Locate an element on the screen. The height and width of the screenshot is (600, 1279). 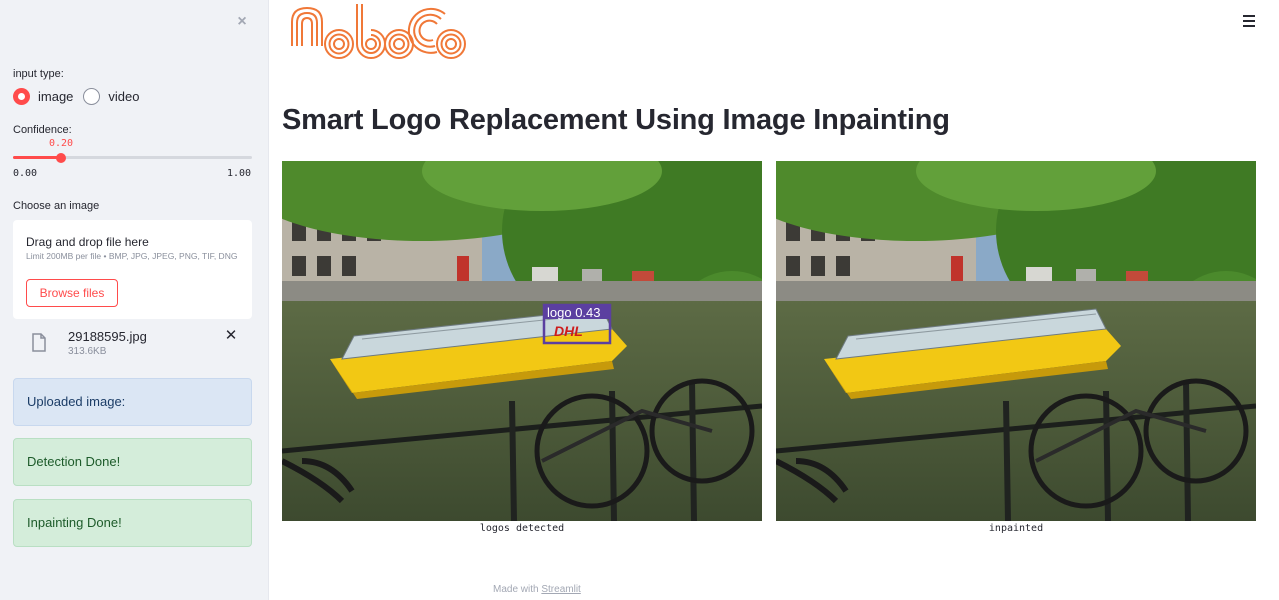
streamlit-link: Streamlit is located at coordinates (560, 589).